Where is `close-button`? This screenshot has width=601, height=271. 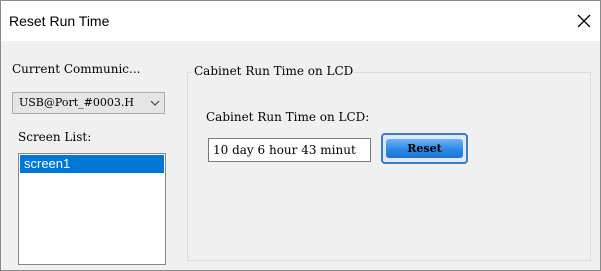
close-button is located at coordinates (584, 21).